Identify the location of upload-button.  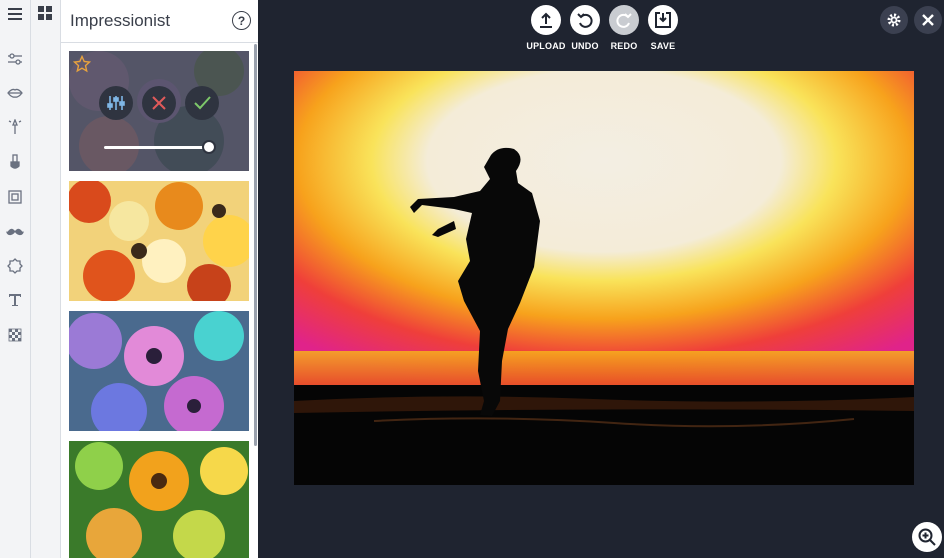
(546, 20).